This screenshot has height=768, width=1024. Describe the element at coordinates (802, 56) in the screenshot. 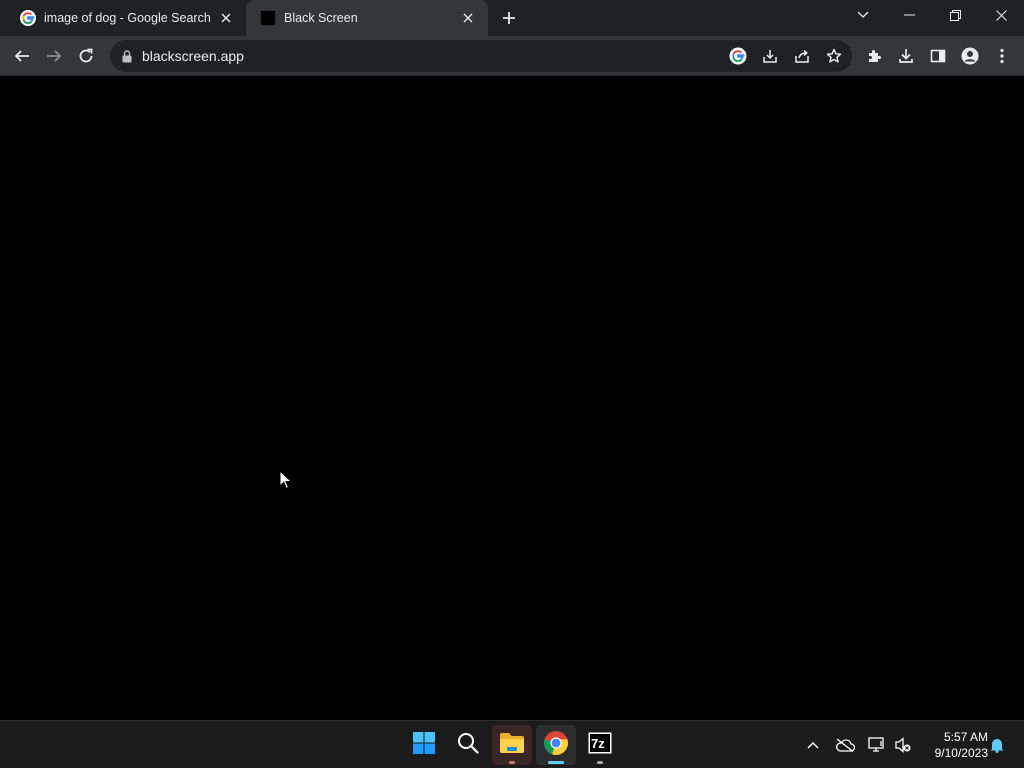

I see `share-icon` at that location.